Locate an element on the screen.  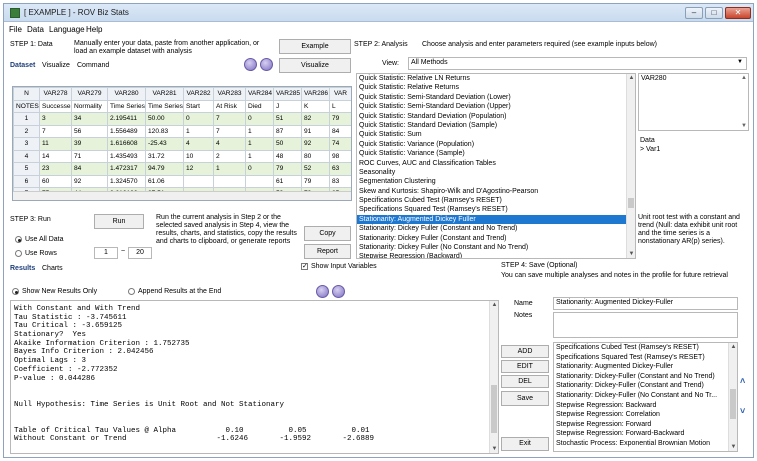
table-cell: 12 is located at coordinates (198, 169).